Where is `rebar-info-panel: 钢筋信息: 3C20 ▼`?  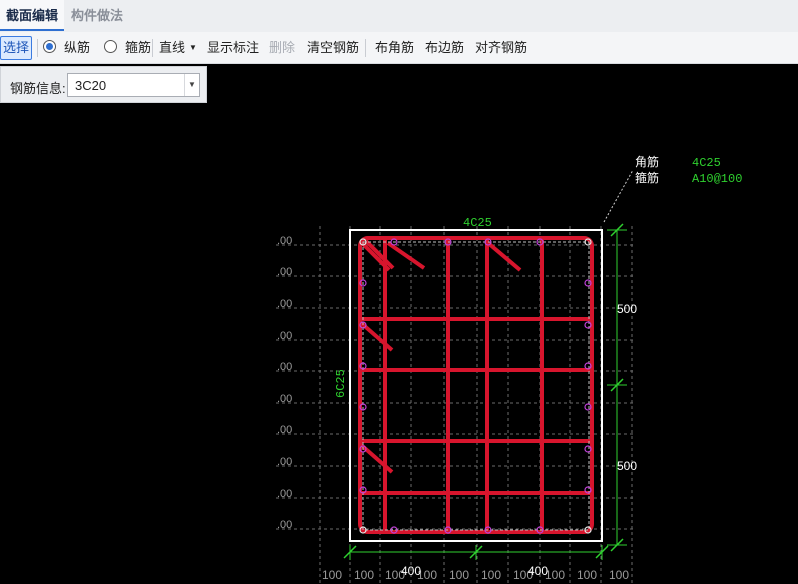 rebar-info-panel: 钢筋信息: 3C20 ▼ is located at coordinates (103, 84).